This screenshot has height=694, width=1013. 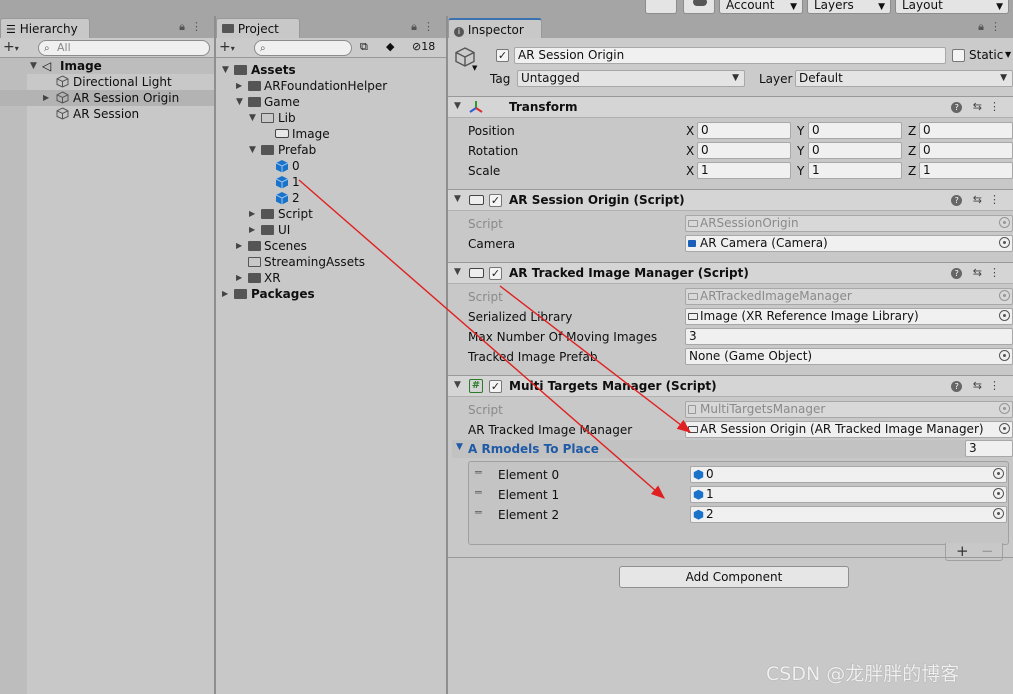 What do you see at coordinates (863, 674) in the screenshot?
I see `watermark-text: CSDN @龙胖胖的博客` at bounding box center [863, 674].